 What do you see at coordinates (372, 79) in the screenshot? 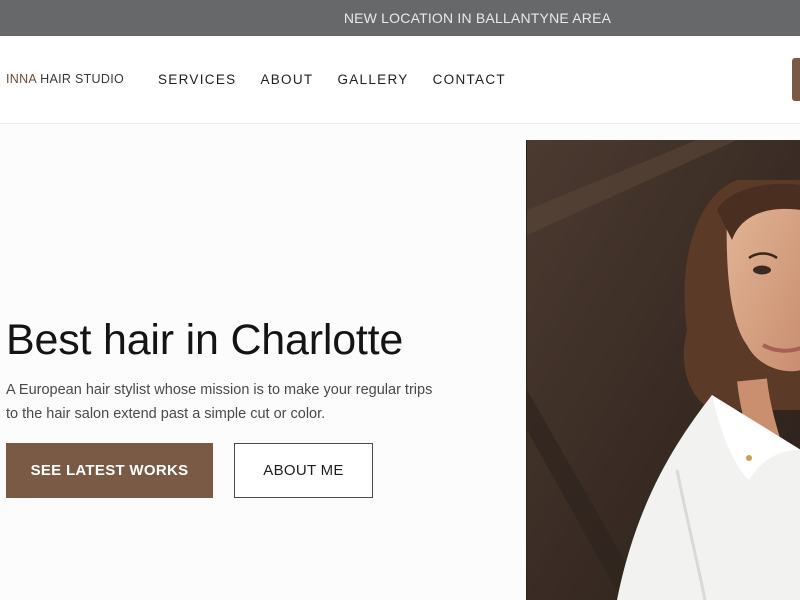
I see `nav-item-gallery: GALLERY` at bounding box center [372, 79].